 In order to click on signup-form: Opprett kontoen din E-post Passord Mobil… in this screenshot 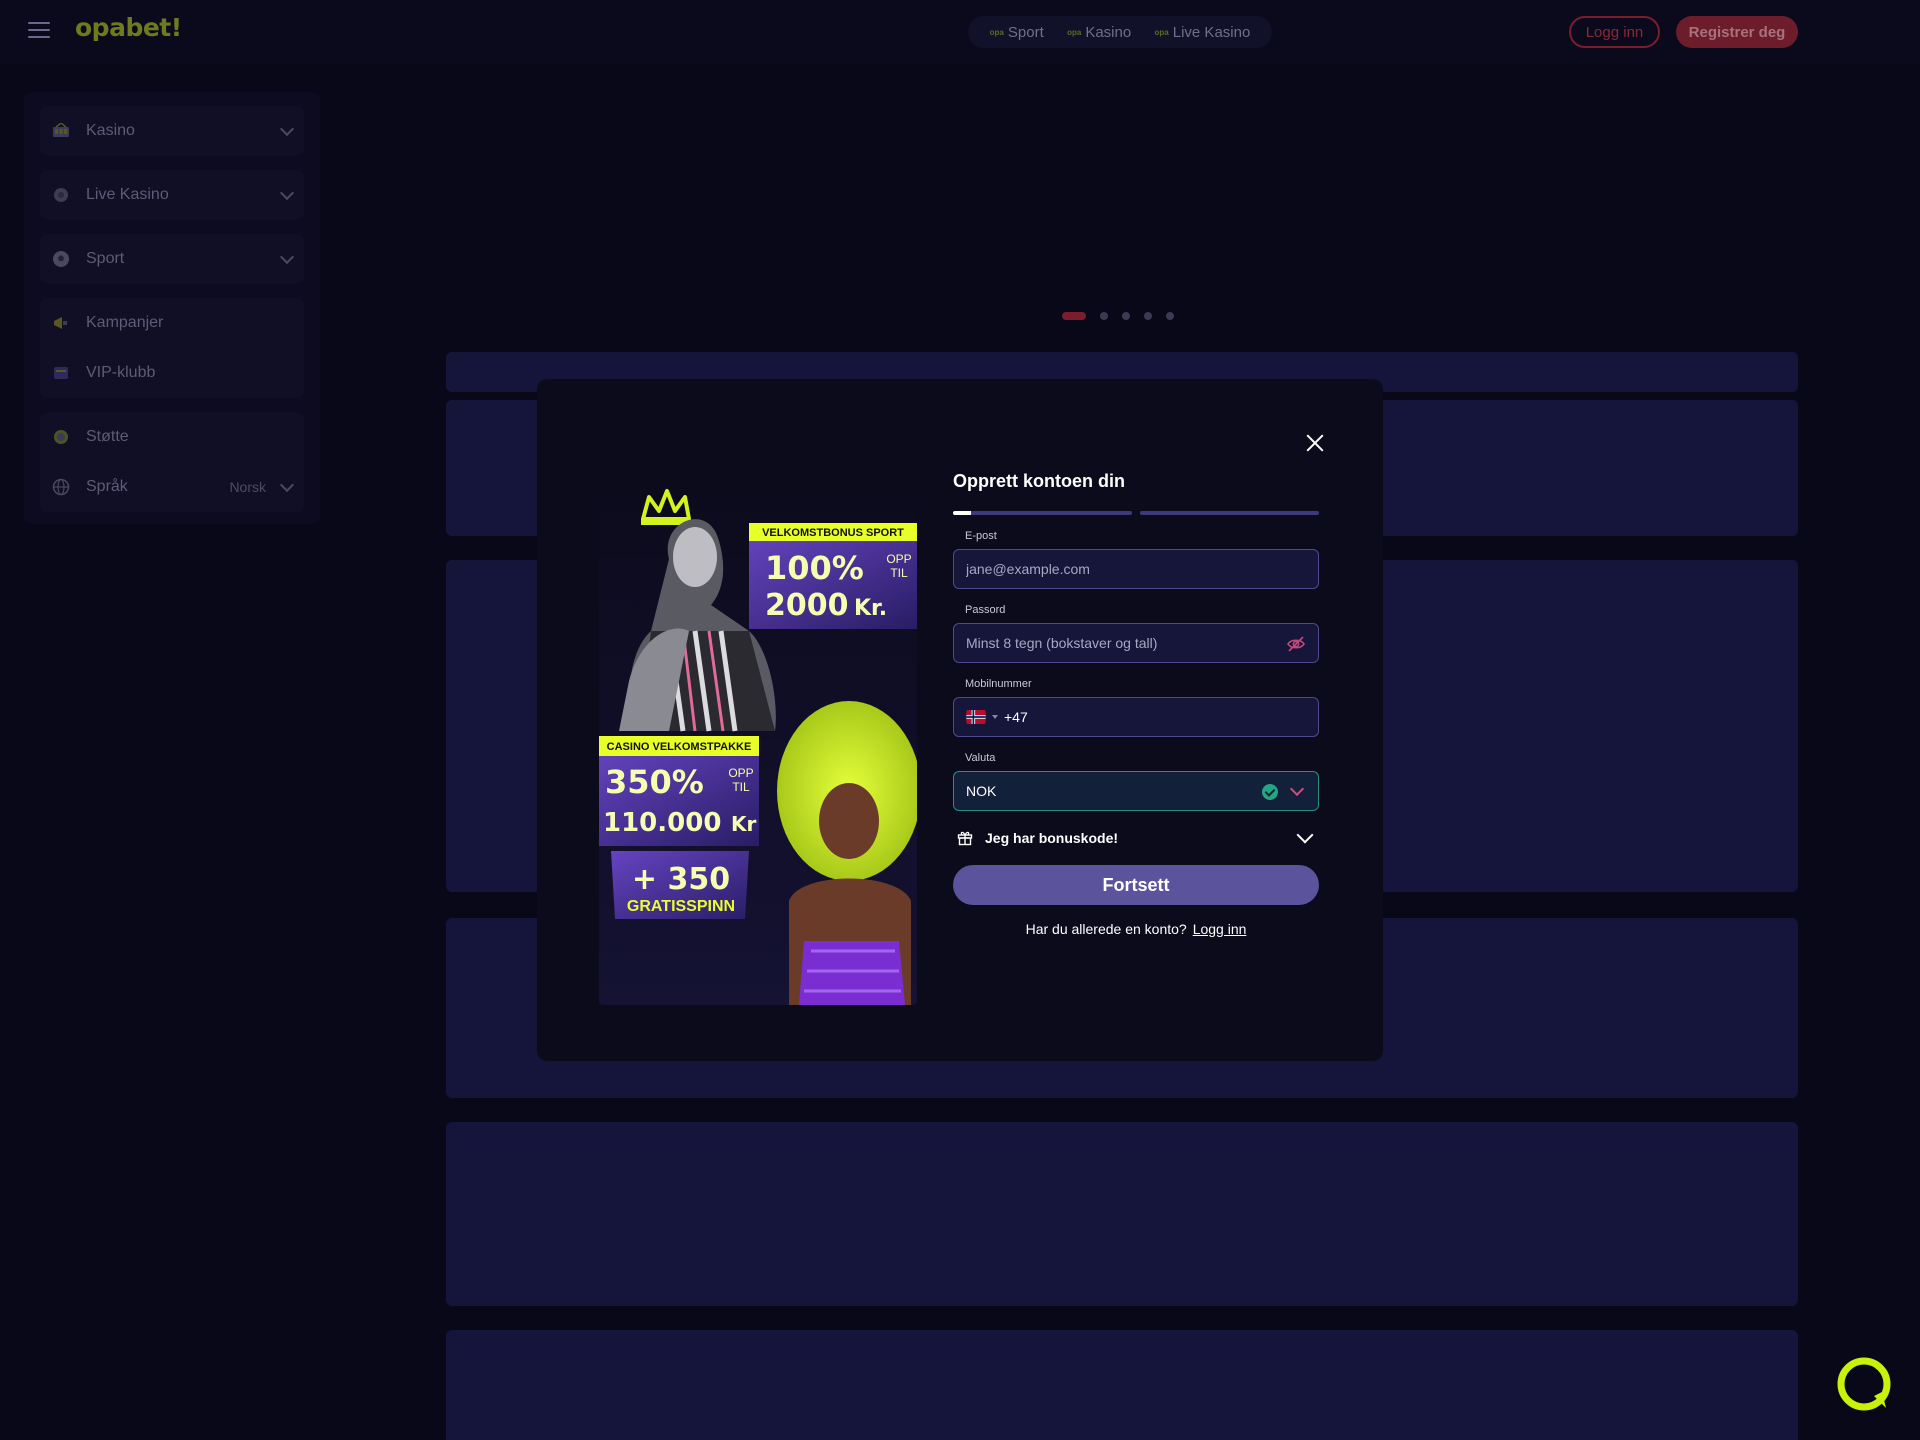, I will do `click(1136, 704)`.